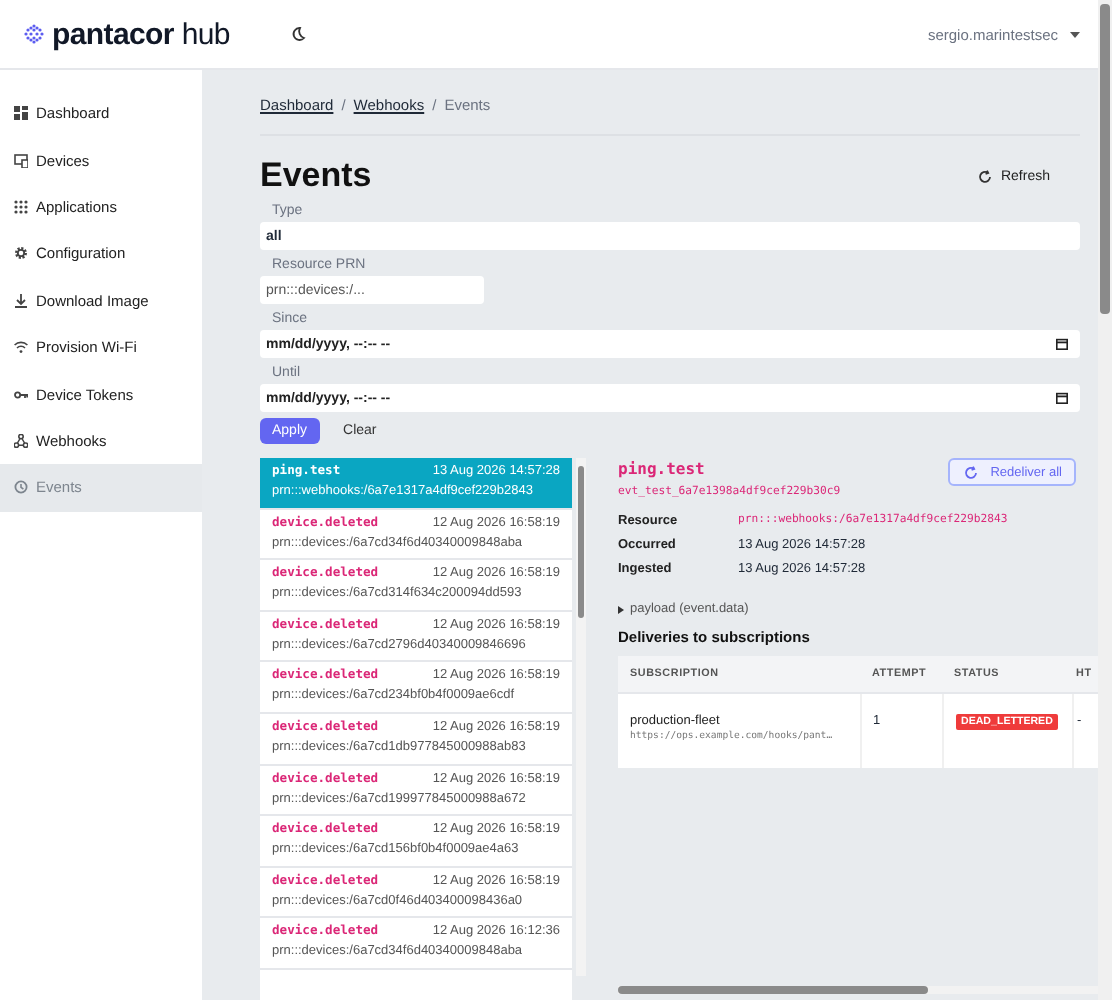 Image resolution: width=1112 pixels, height=1000 pixels. What do you see at coordinates (662, 469) in the screenshot?
I see `event-type: ping.test` at bounding box center [662, 469].